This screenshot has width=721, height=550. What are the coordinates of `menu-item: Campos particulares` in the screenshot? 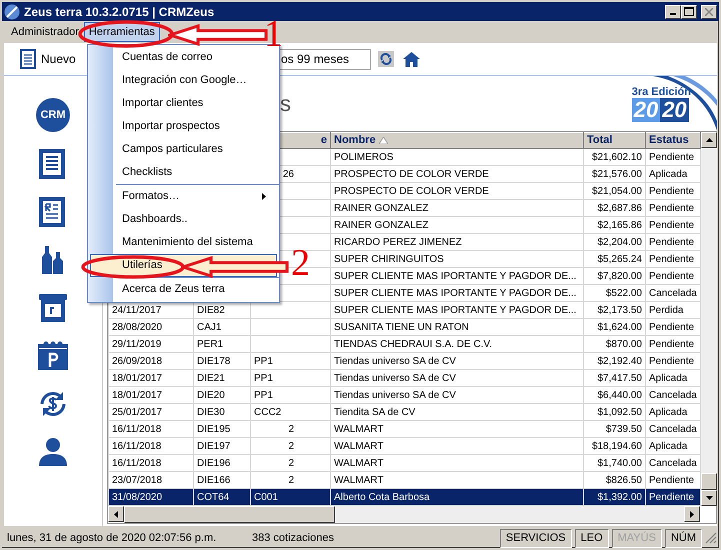 It's located at (183, 149).